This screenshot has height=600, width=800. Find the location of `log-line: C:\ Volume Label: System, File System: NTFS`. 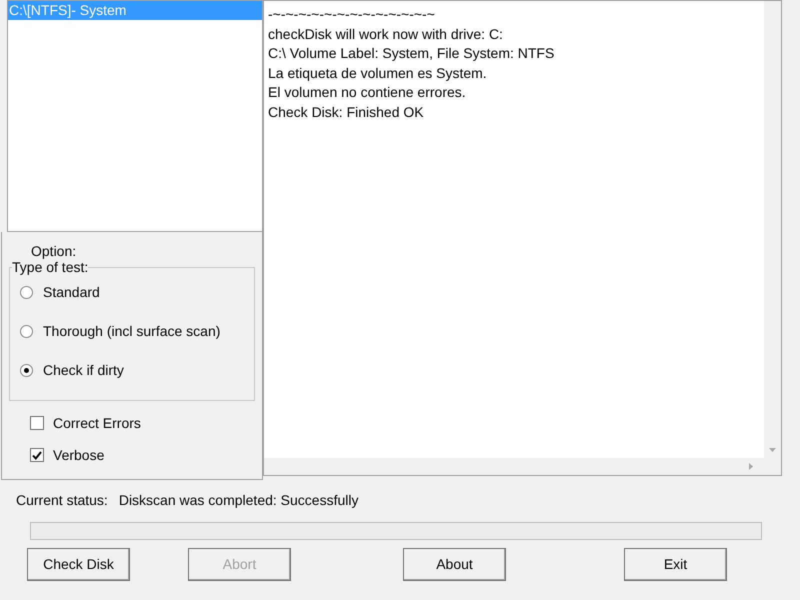

log-line: C:\ Volume Label: System, File System: NTFS is located at coordinates (412, 53).